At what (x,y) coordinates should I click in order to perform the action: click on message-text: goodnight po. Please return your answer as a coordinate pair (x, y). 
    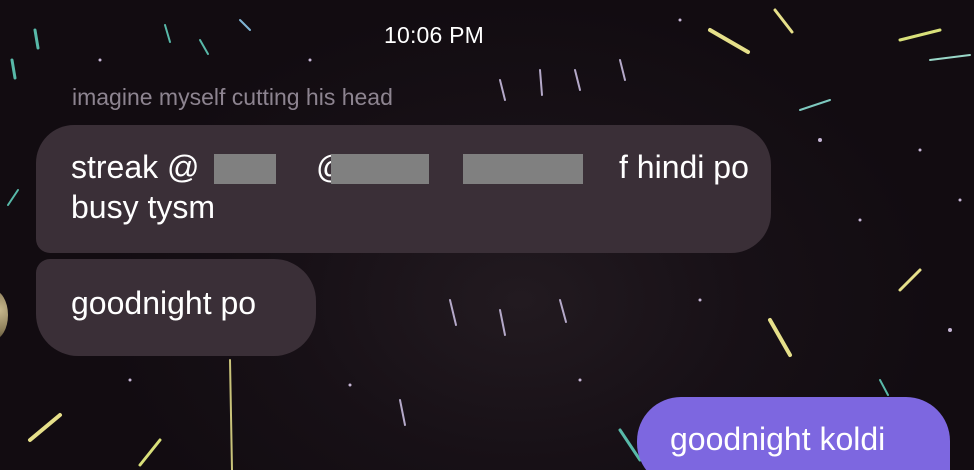
    Looking at the image, I should click on (164, 303).